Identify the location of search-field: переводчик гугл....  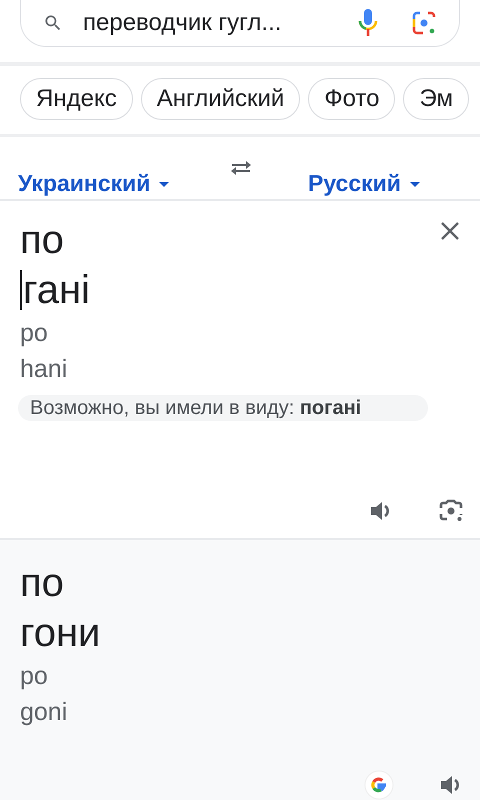
(240, 23).